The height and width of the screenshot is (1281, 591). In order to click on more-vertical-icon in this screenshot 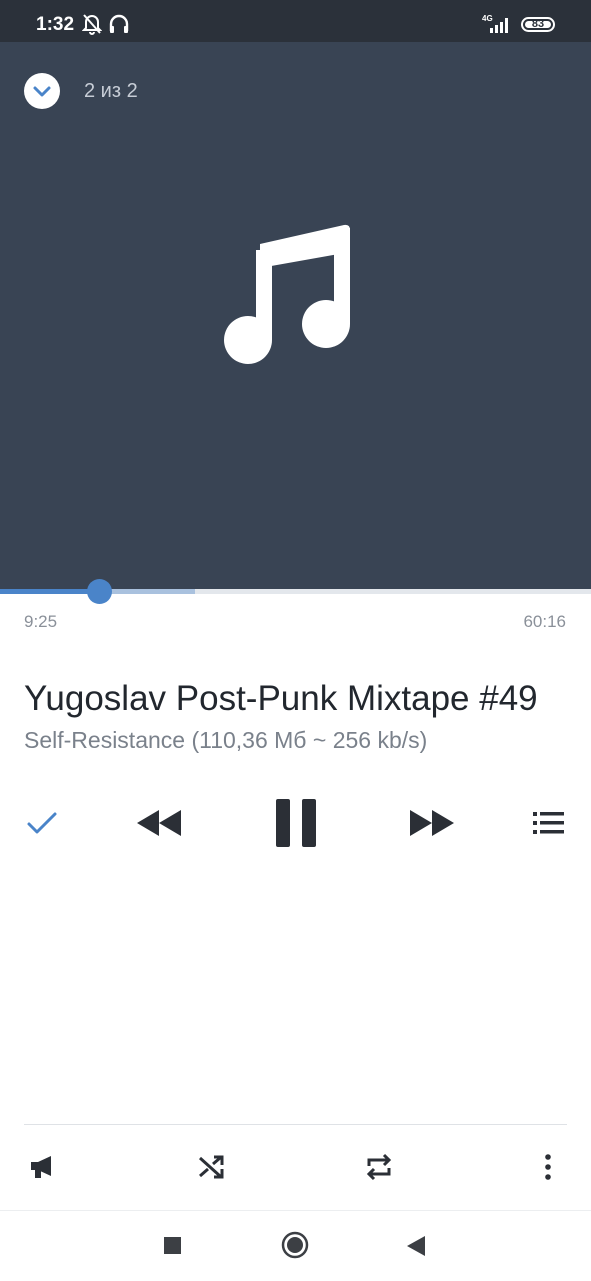, I will do `click(548, 1167)`.